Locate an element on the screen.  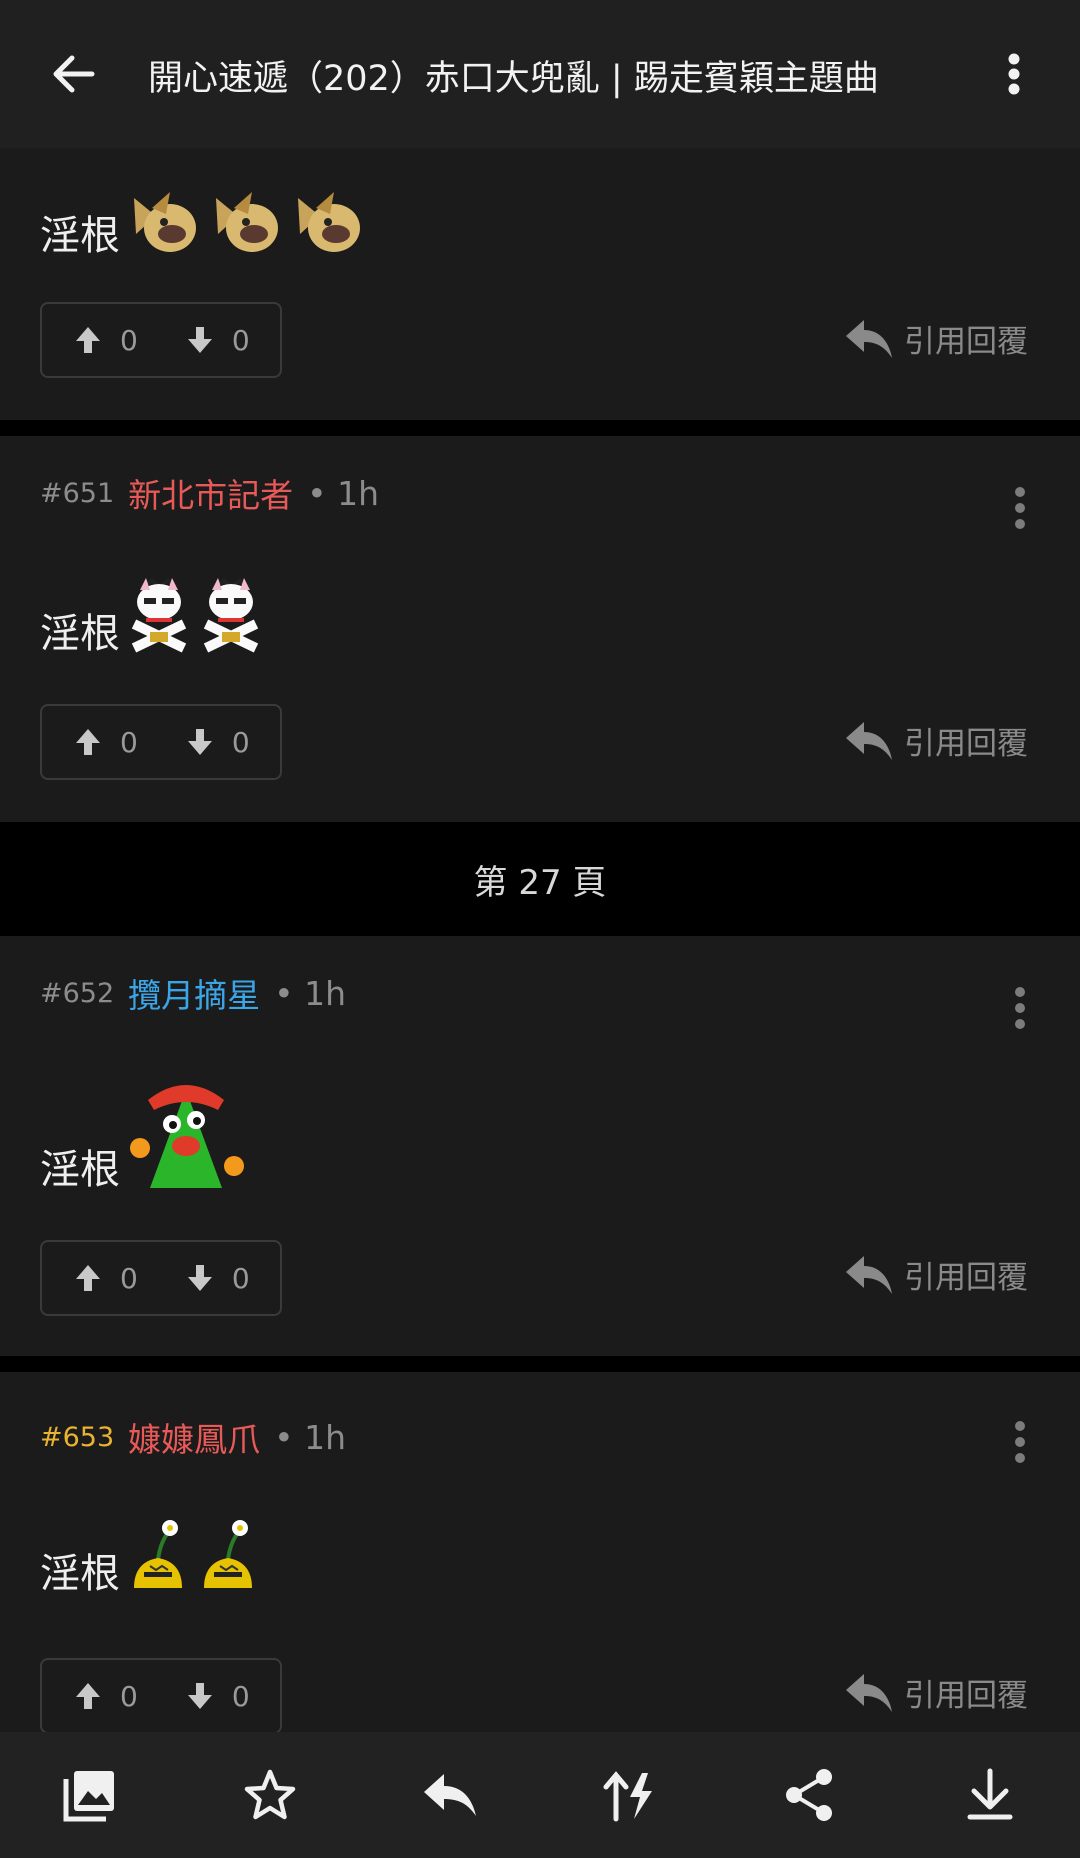
page-number-label: 第 27 頁 is located at coordinates (540, 882).